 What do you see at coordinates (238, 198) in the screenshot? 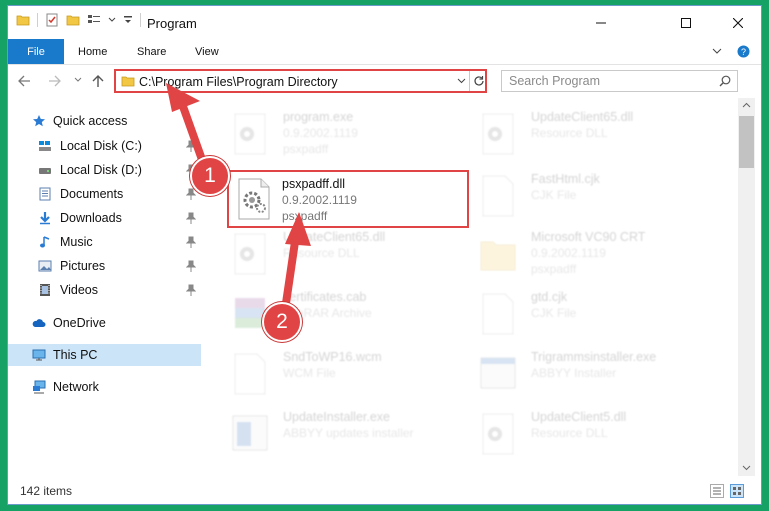
I see `annotation-arrows` at bounding box center [238, 198].